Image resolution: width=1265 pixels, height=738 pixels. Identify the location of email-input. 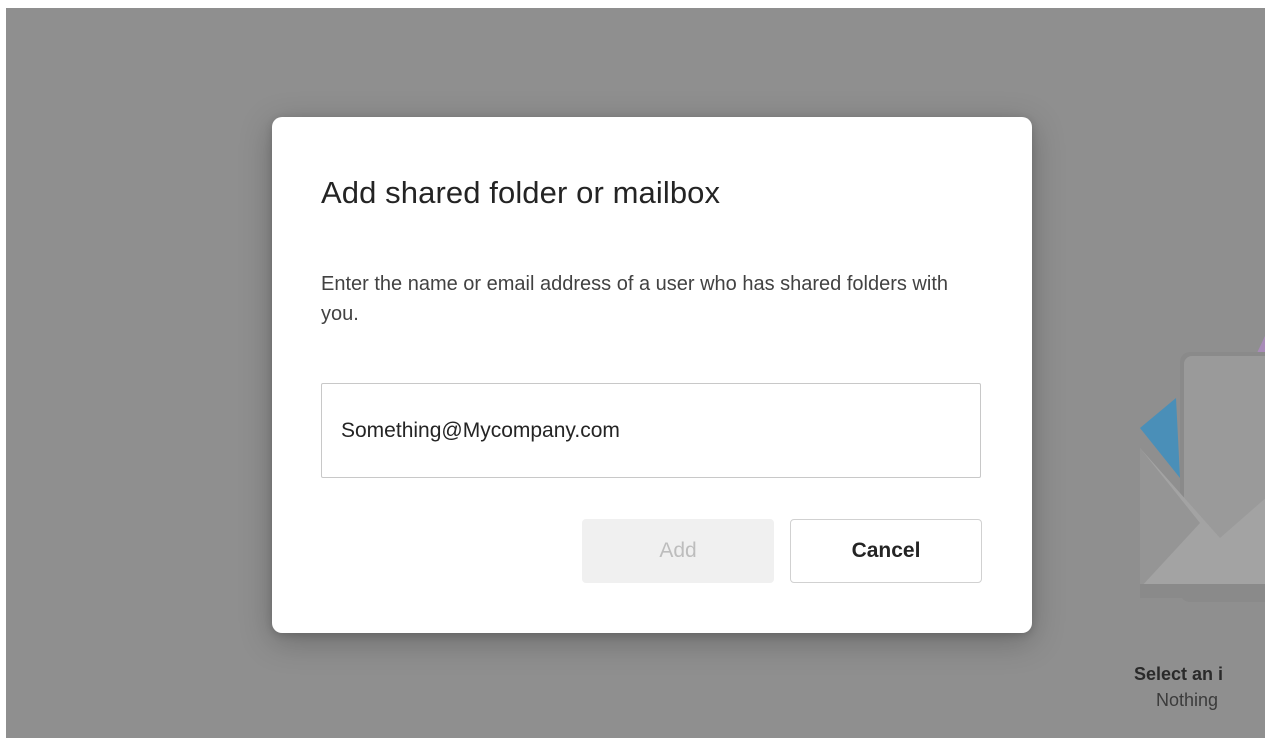
(651, 430).